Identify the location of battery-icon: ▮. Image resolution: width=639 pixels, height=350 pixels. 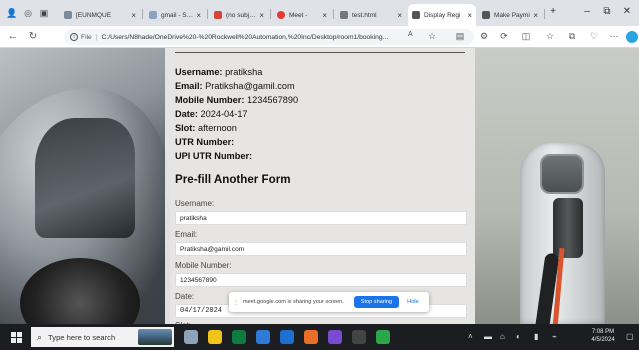
(536, 336).